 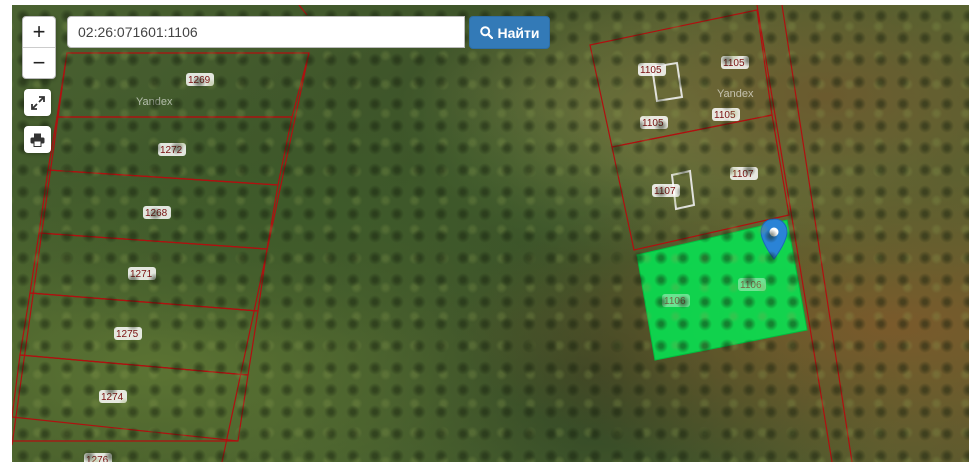 I want to click on plot-label: 1272, so click(x=172, y=149).